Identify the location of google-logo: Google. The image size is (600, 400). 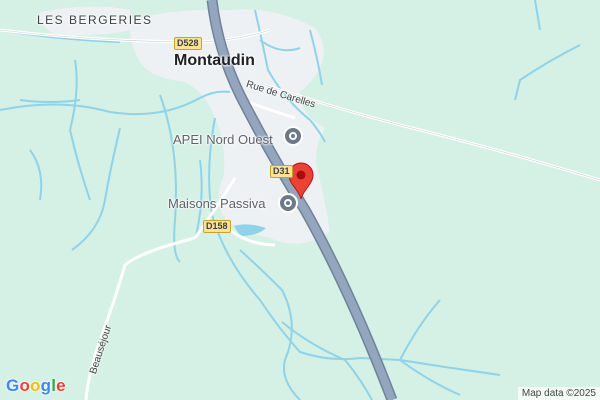
(36, 386).